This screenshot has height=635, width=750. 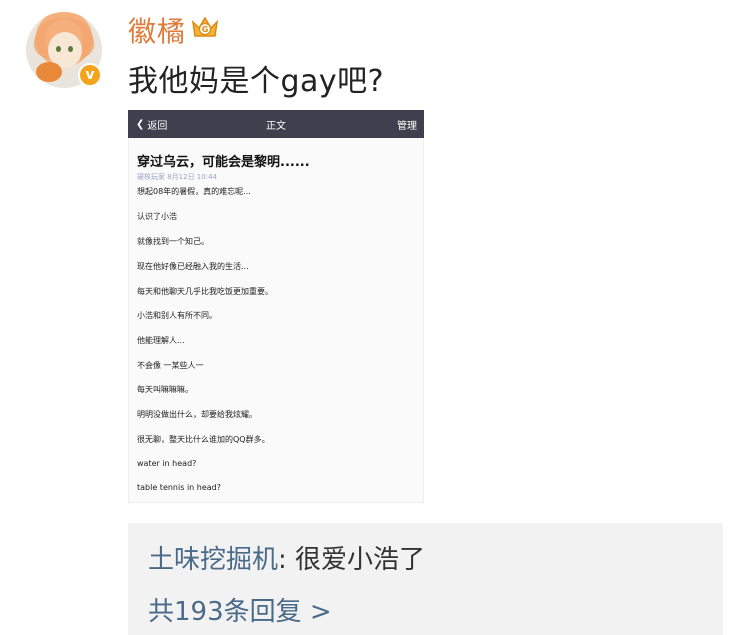 What do you see at coordinates (205, 291) in the screenshot?
I see `article-line: 每天和他聊天几乎比我吃饭更加重要。` at bounding box center [205, 291].